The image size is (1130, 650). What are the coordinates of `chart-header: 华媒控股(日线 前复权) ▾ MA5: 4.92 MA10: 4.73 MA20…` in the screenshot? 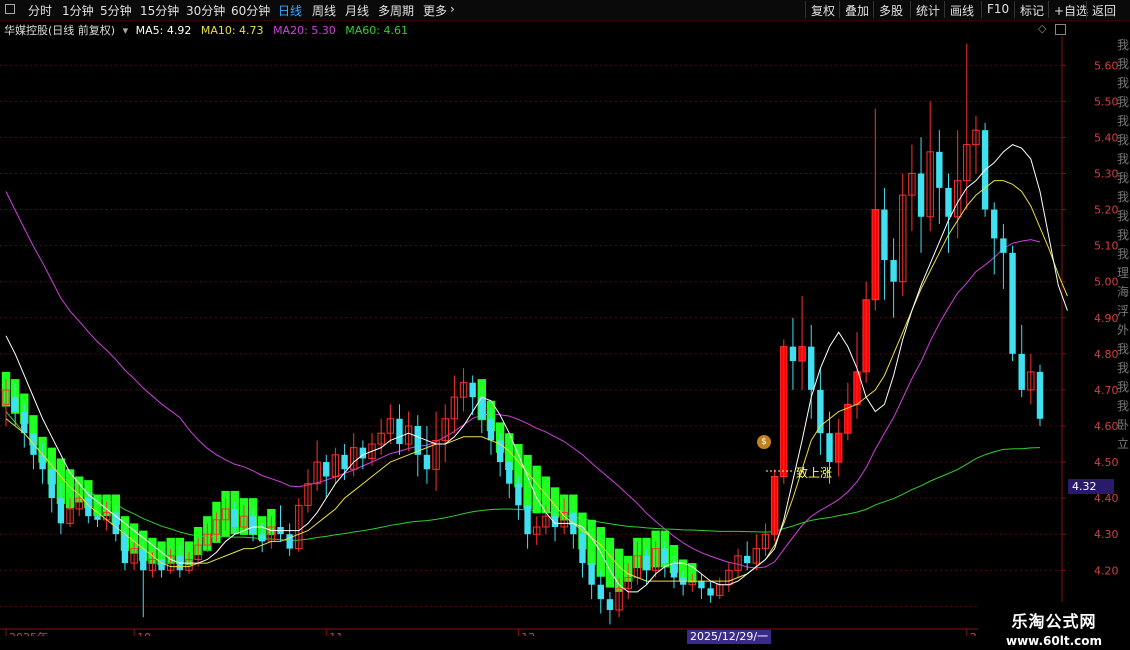 It's located at (206, 29).